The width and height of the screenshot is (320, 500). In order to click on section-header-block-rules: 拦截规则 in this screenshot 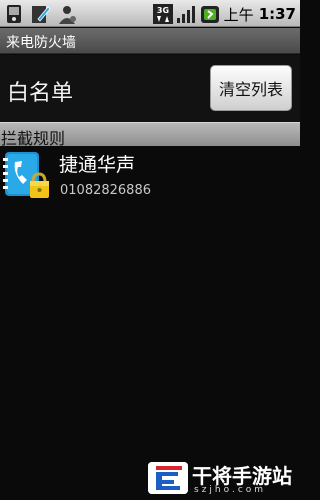, I will do `click(150, 135)`.